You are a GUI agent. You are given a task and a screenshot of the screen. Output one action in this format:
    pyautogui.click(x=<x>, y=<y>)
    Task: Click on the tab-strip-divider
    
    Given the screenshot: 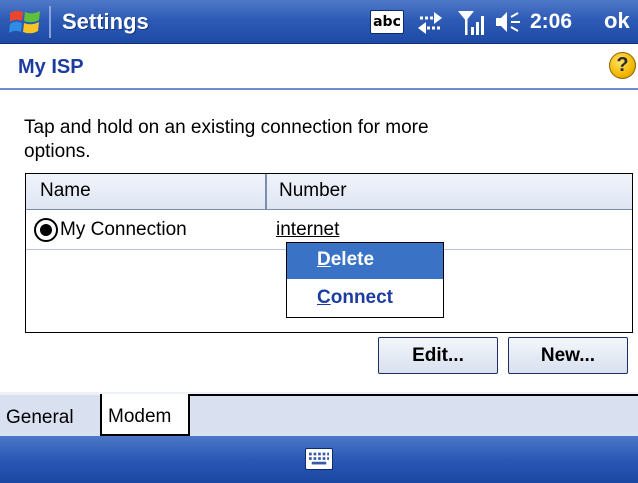 What is the action you would take?
    pyautogui.click(x=414, y=395)
    